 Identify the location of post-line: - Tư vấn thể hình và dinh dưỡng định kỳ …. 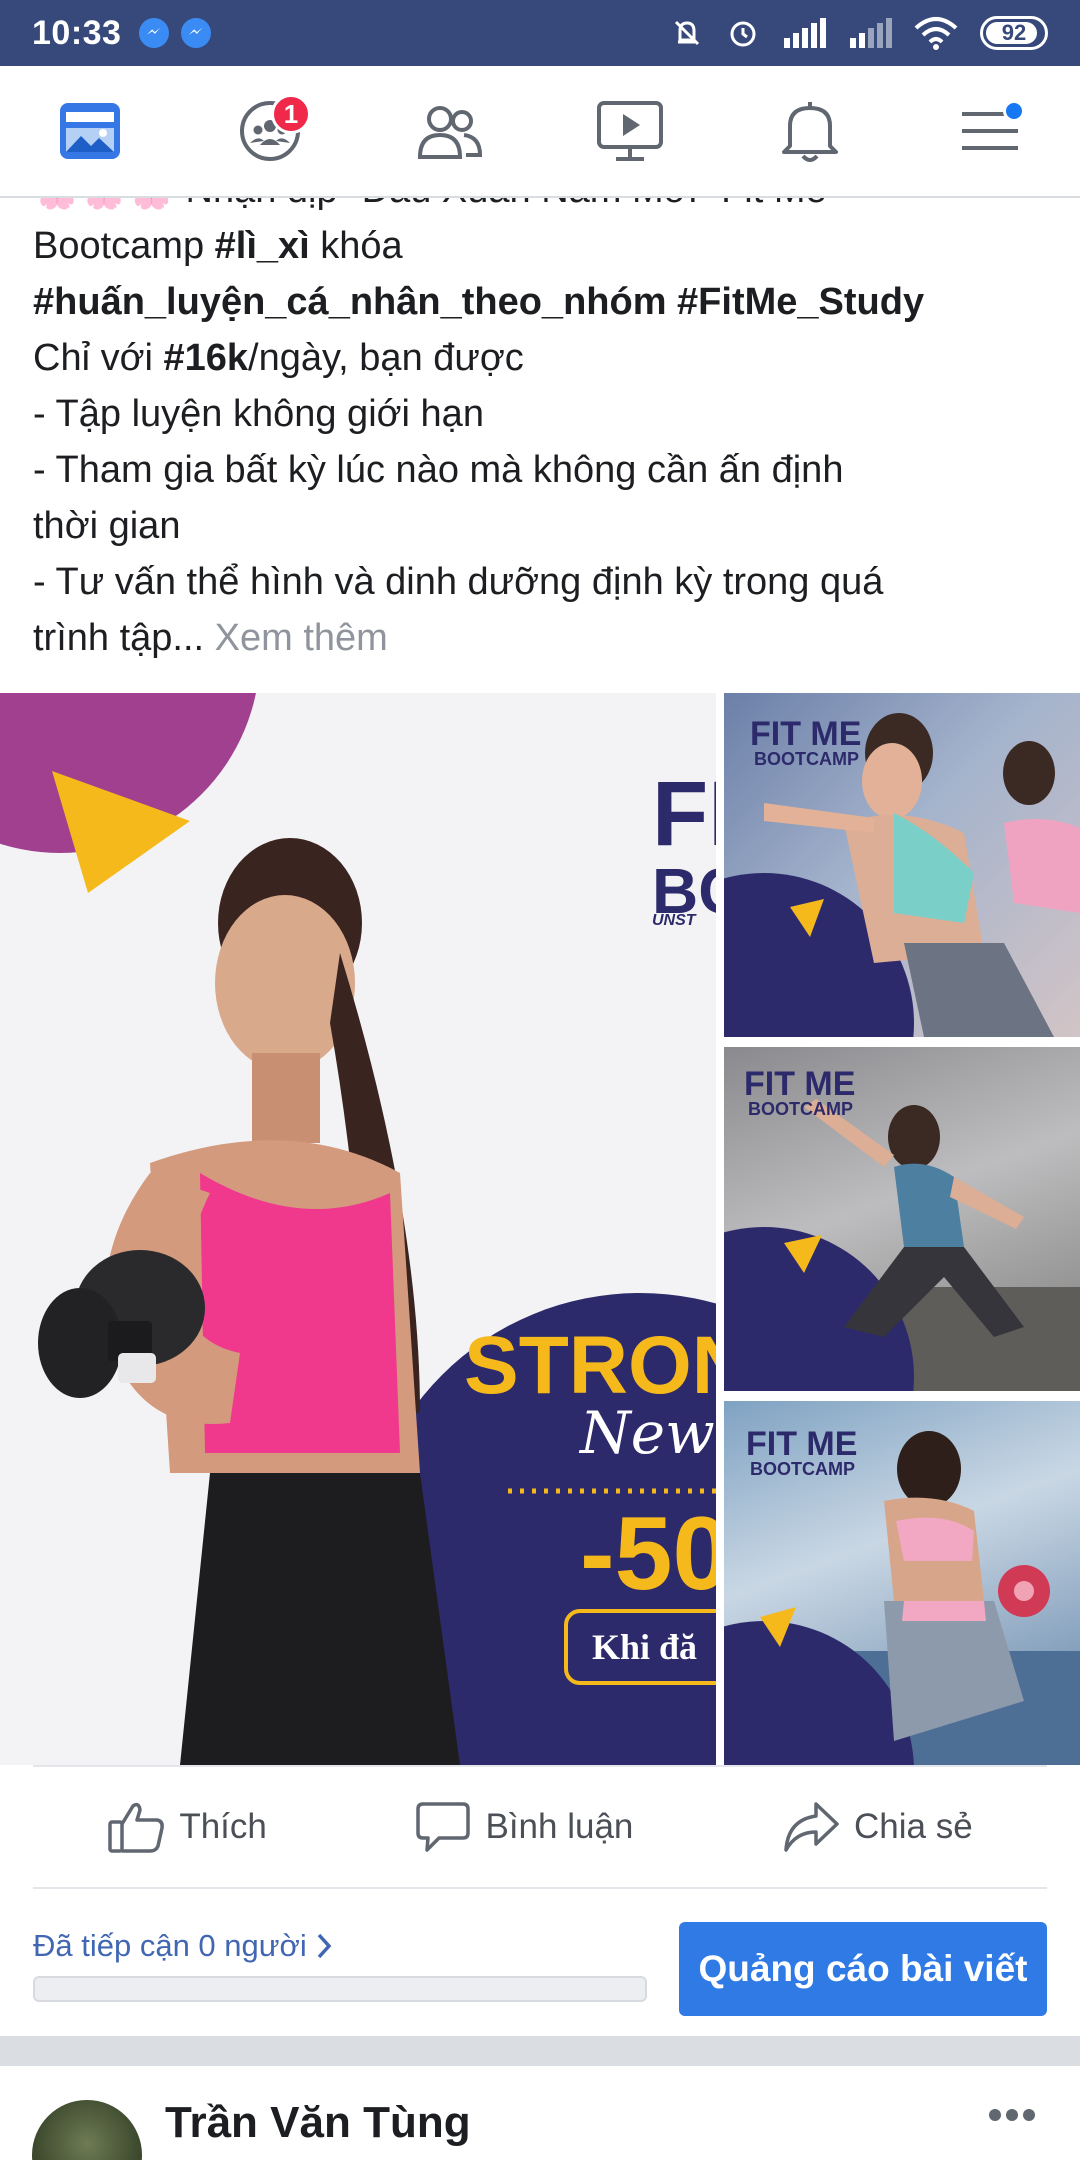
(458, 582).